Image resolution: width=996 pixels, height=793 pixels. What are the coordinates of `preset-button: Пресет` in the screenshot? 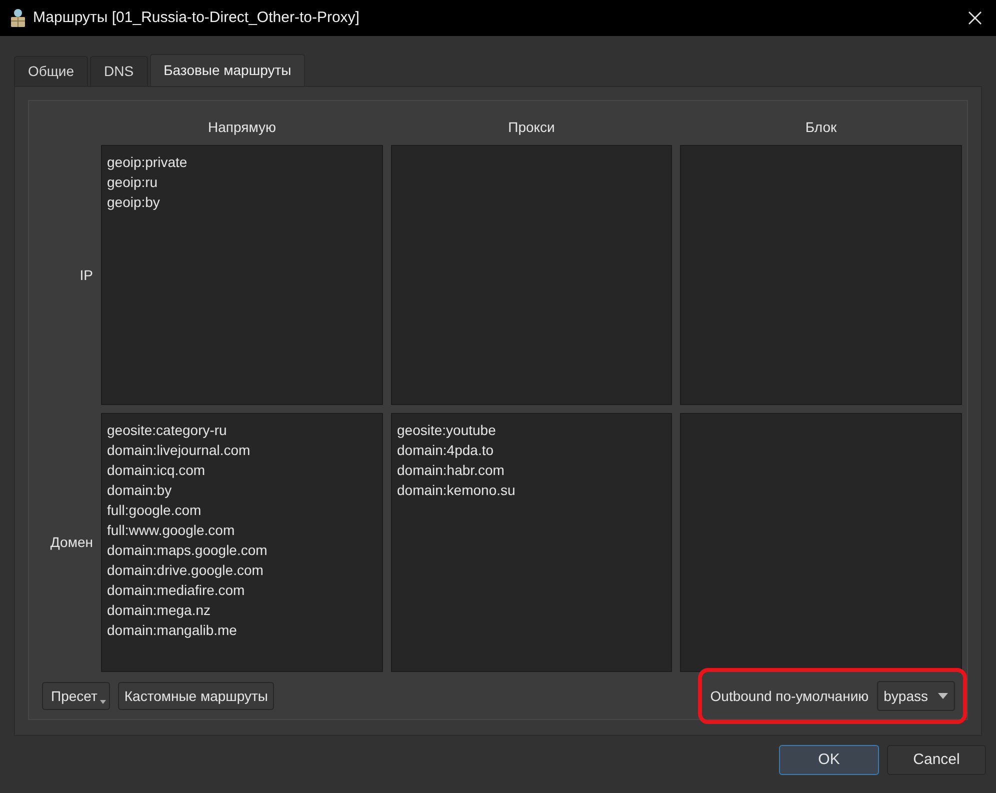 It's located at (76, 696).